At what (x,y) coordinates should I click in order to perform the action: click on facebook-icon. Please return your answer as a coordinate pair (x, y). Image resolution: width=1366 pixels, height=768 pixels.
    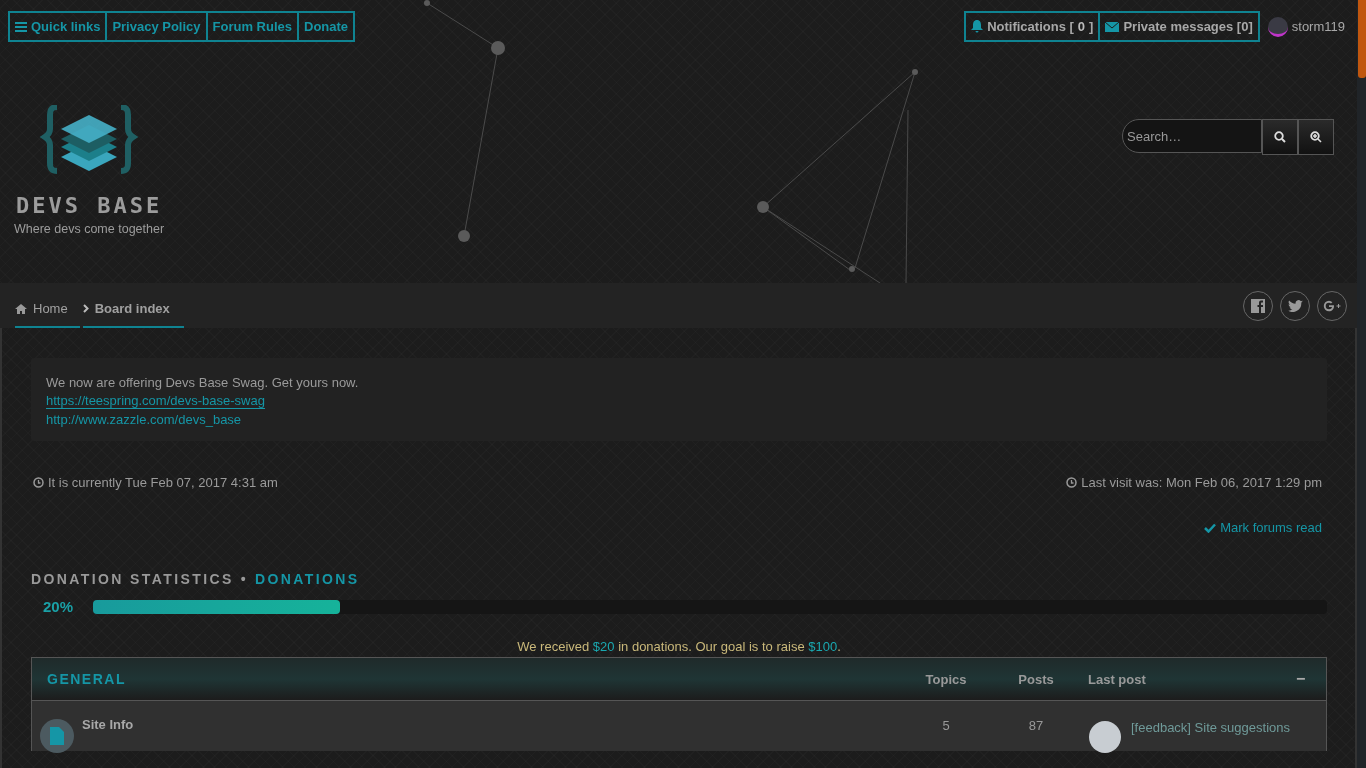
    Looking at the image, I should click on (1258, 305).